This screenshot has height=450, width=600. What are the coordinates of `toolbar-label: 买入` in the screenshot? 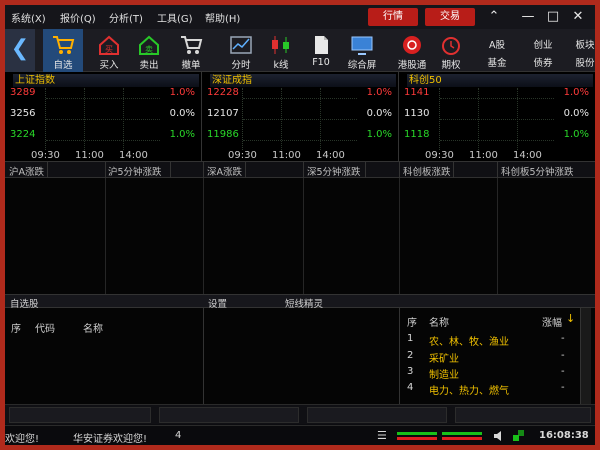 It's located at (109, 65).